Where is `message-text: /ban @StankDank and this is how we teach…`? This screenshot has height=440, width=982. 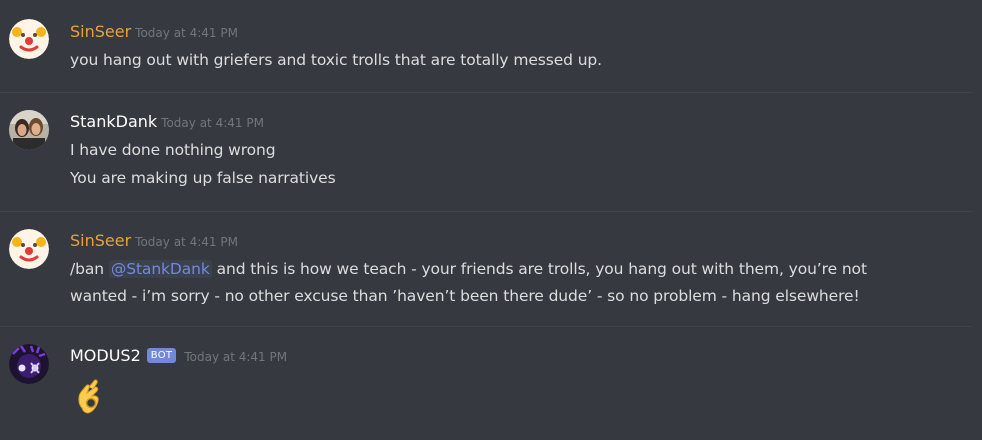
message-text: /ban @StankDank and this is how we teach… is located at coordinates (468, 269).